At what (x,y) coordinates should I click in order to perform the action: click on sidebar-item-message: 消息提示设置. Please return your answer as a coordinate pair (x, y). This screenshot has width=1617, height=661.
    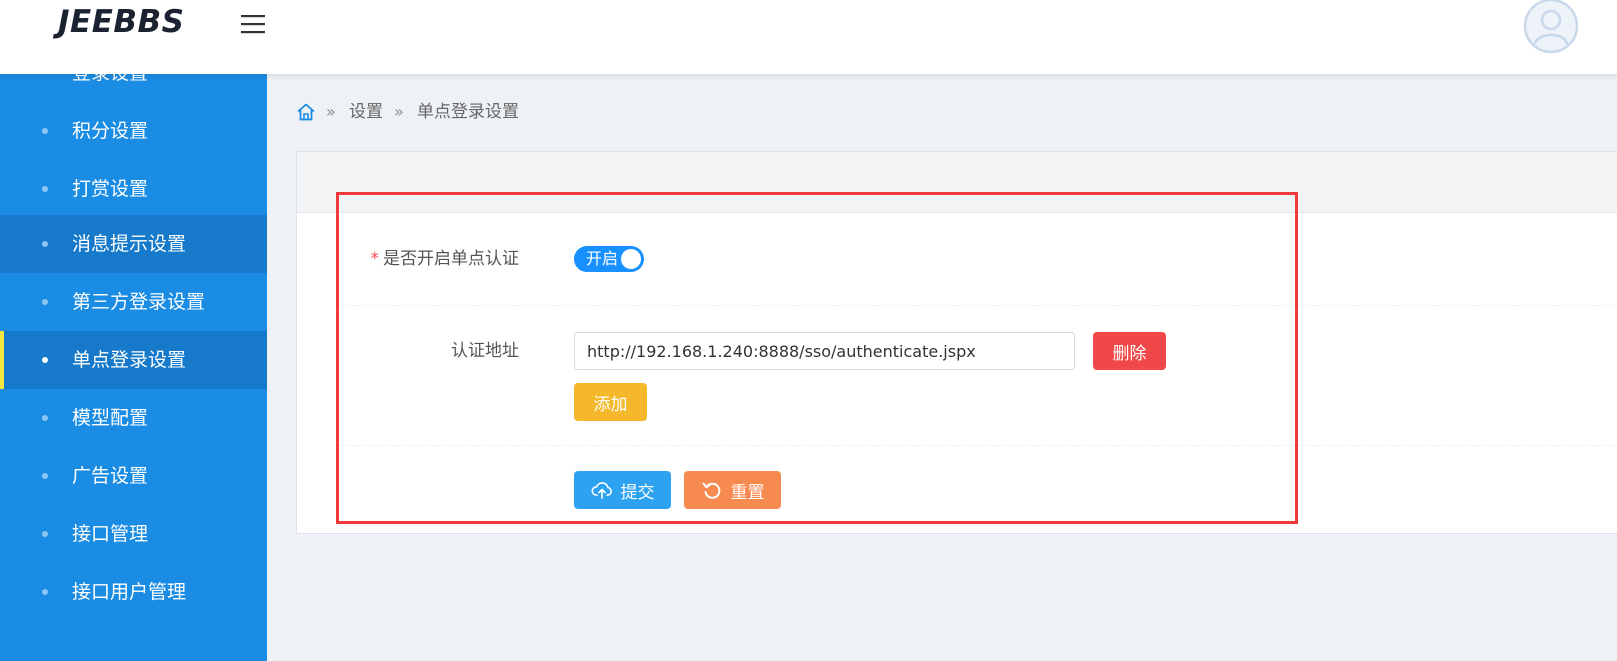
    Looking at the image, I should click on (133, 244).